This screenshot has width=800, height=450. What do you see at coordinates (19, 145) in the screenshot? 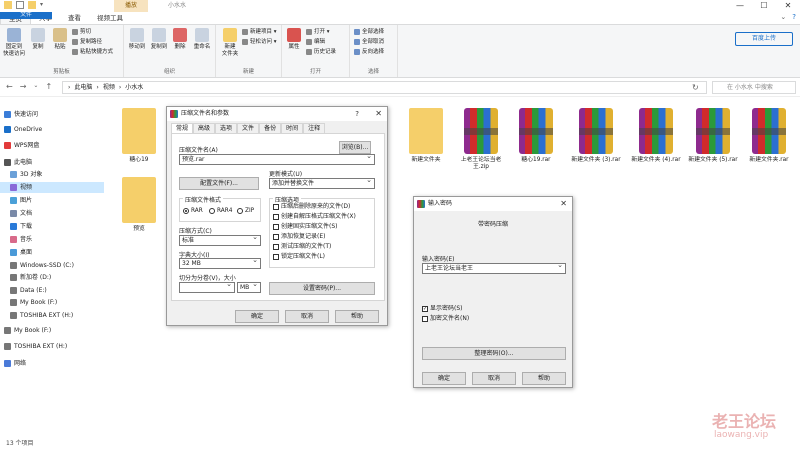
I see `sidebar-item: WPS网盘` at bounding box center [19, 145].